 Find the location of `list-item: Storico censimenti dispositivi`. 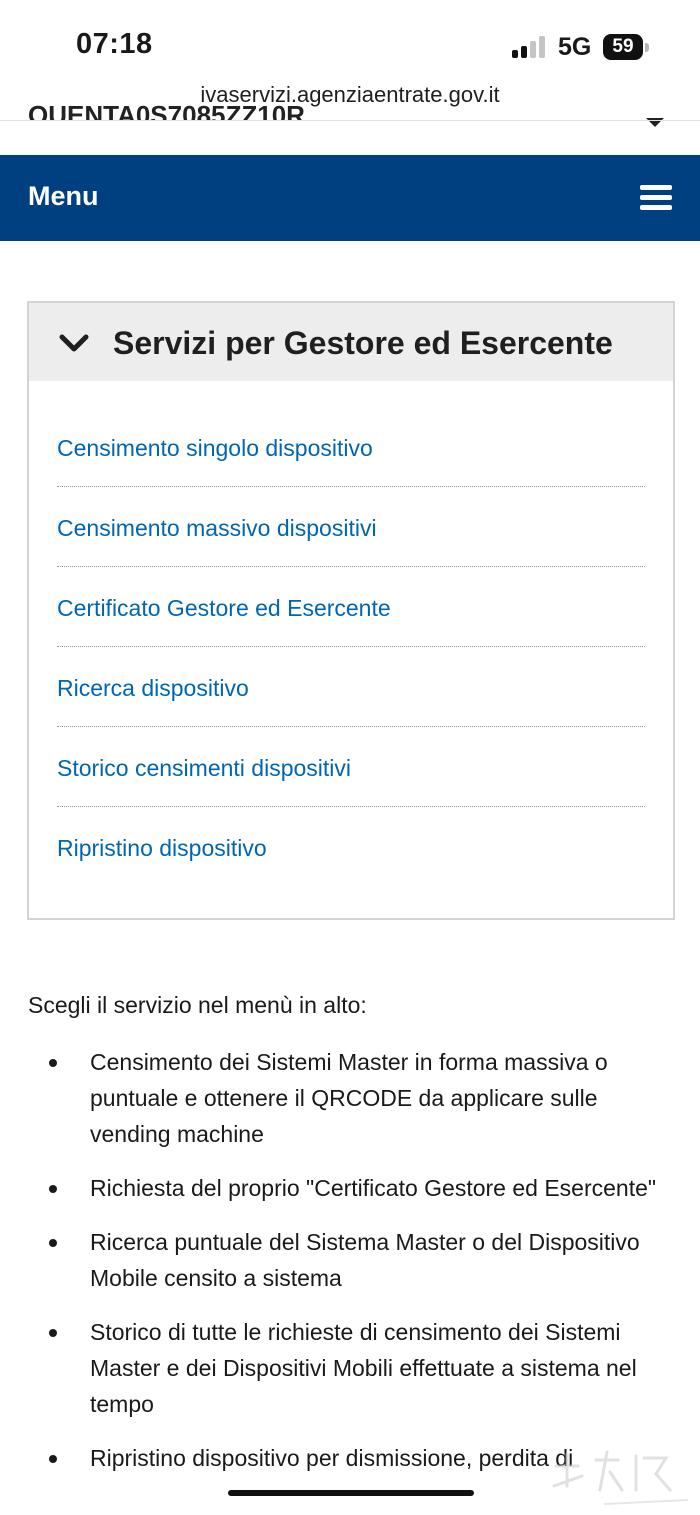

list-item: Storico censimenti dispositivi is located at coordinates (351, 767).